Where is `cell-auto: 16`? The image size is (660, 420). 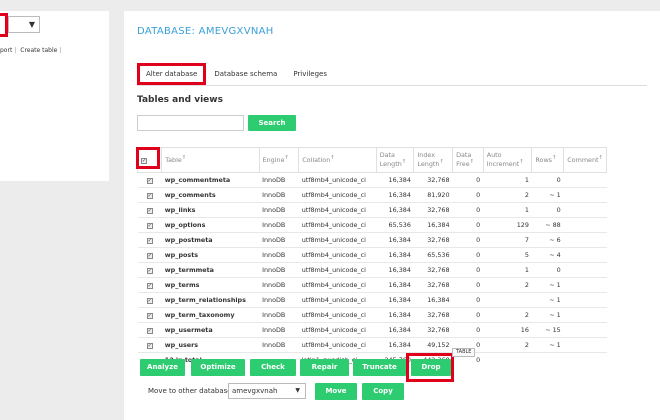
cell-auto: 16 is located at coordinates (507, 330).